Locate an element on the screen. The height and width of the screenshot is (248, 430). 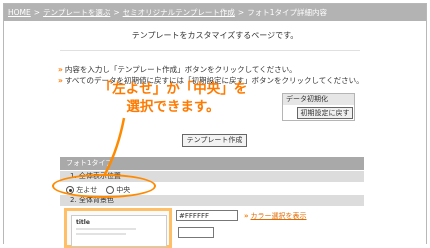
callout-pointer is located at coordinates (114, 147).